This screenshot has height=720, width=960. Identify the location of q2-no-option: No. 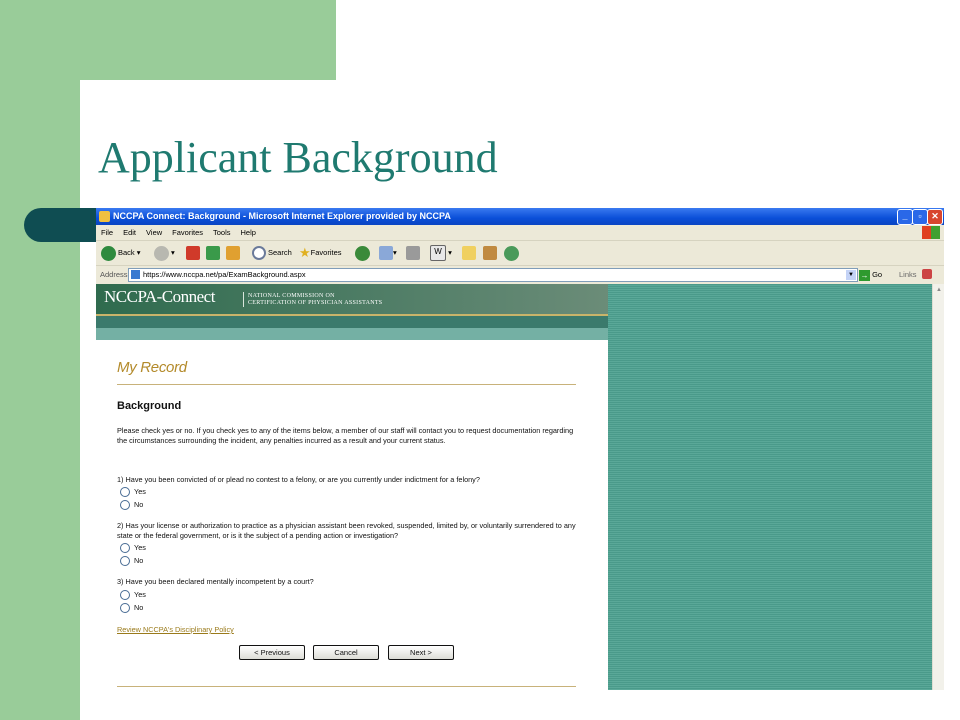
(132, 561).